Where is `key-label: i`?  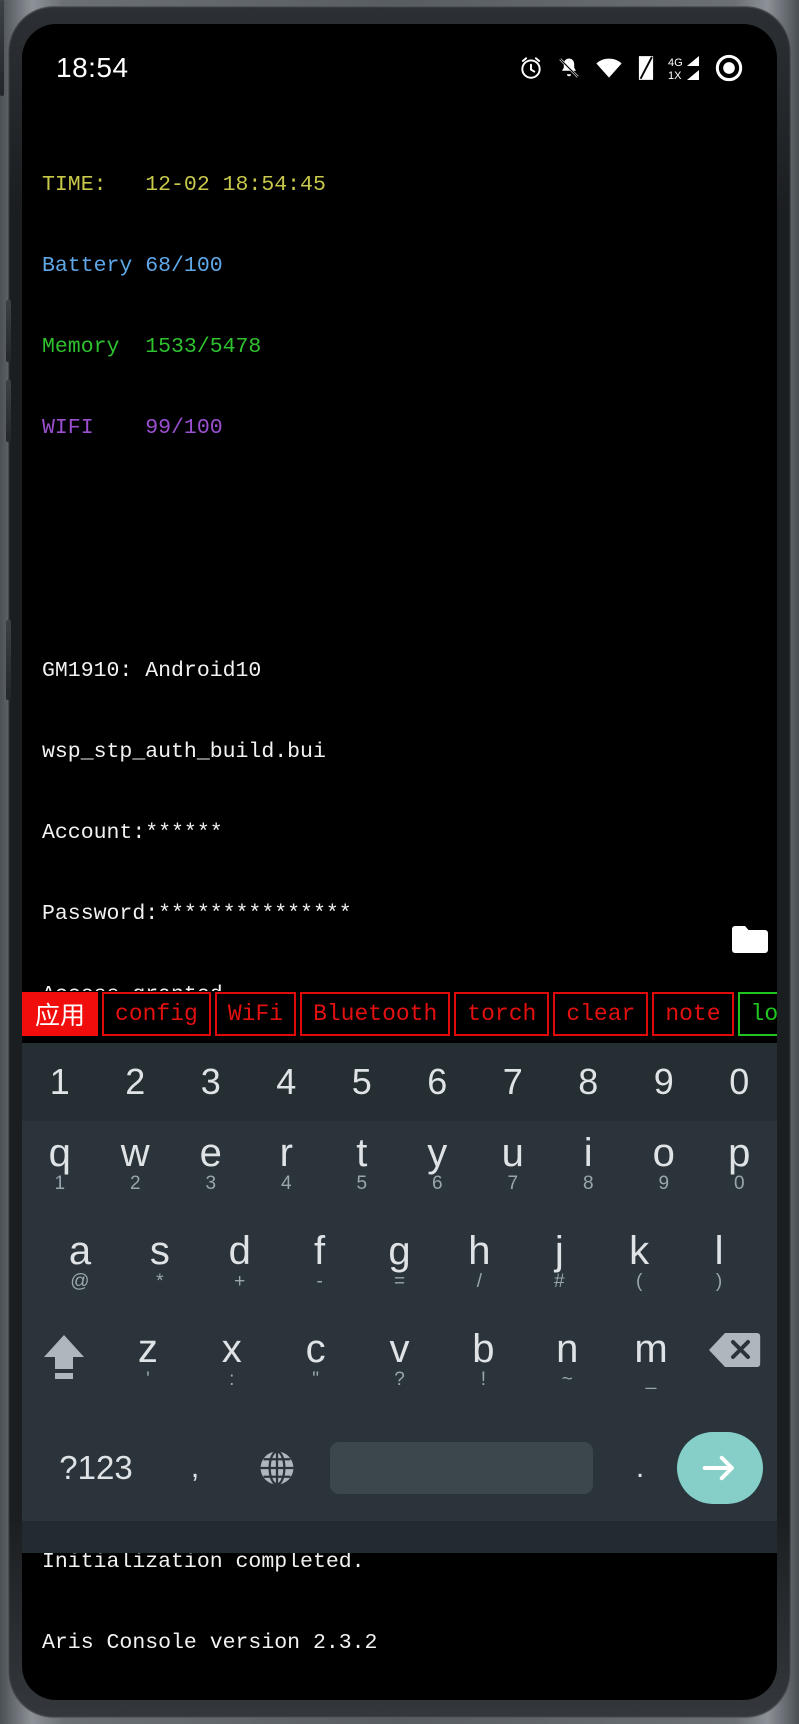
key-label: i is located at coordinates (588, 1153).